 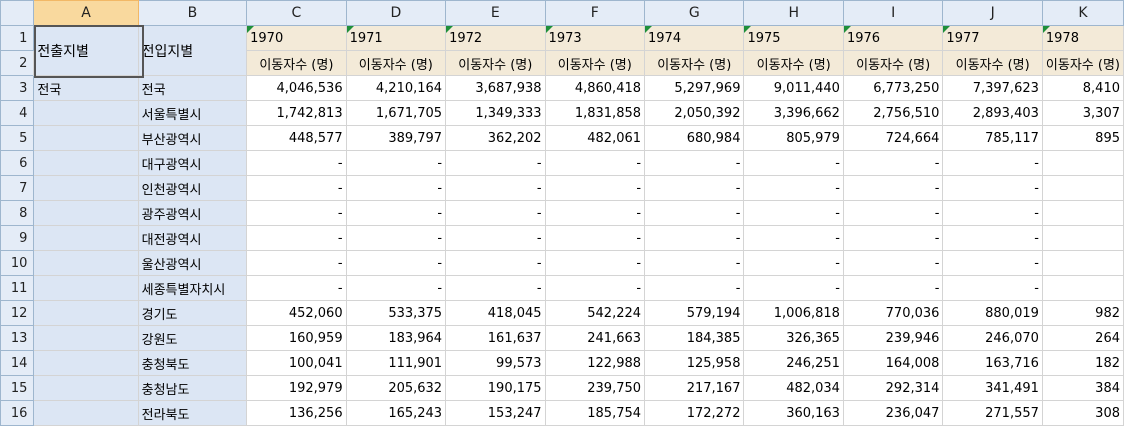 What do you see at coordinates (694, 113) in the screenshot?
I see `cell-value: 2,050,392` at bounding box center [694, 113].